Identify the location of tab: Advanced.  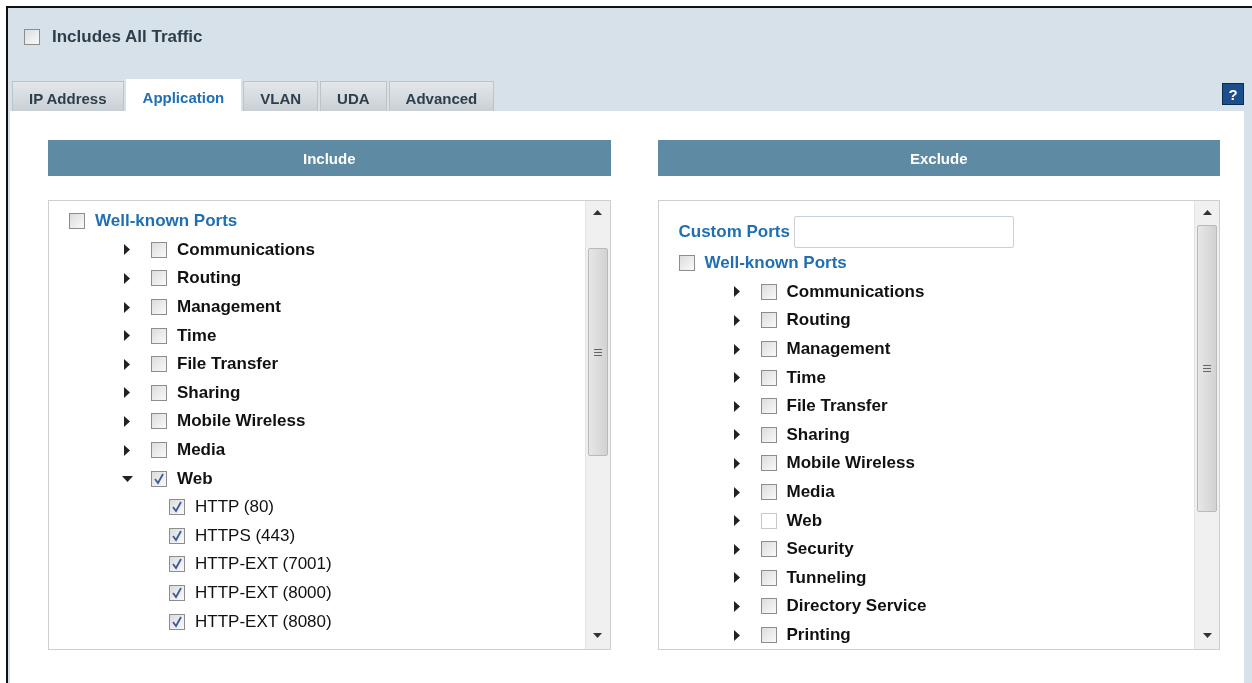
(441, 96).